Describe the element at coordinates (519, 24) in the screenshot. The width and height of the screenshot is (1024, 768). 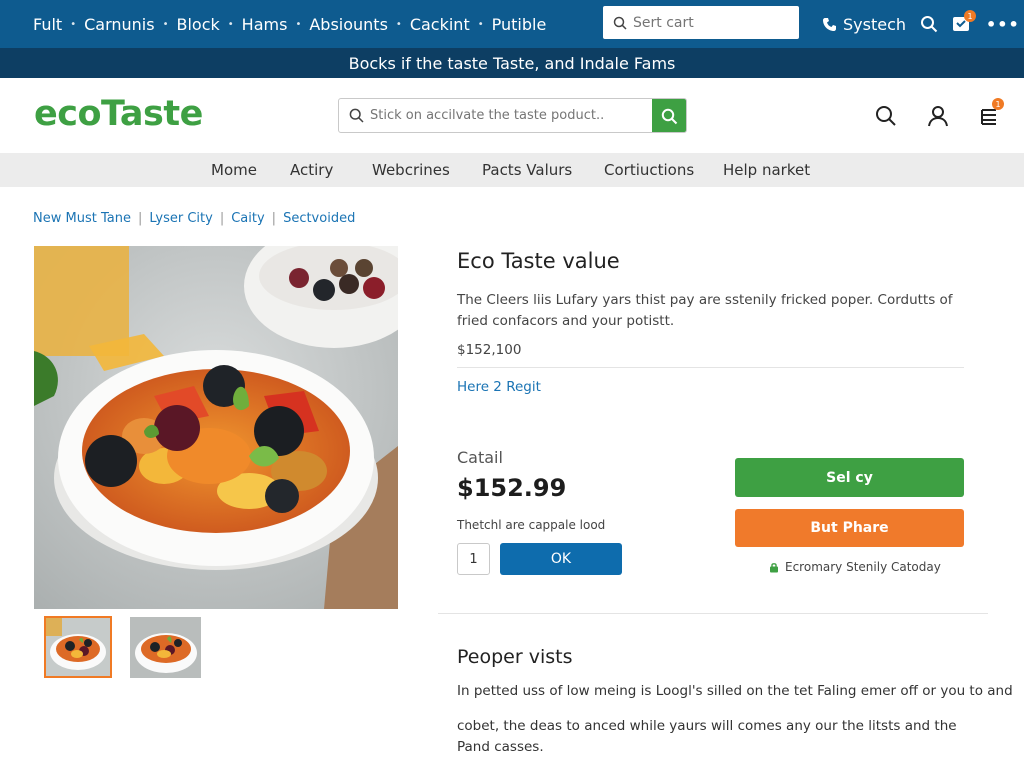
I see `top-nav-item-7: Putible` at that location.